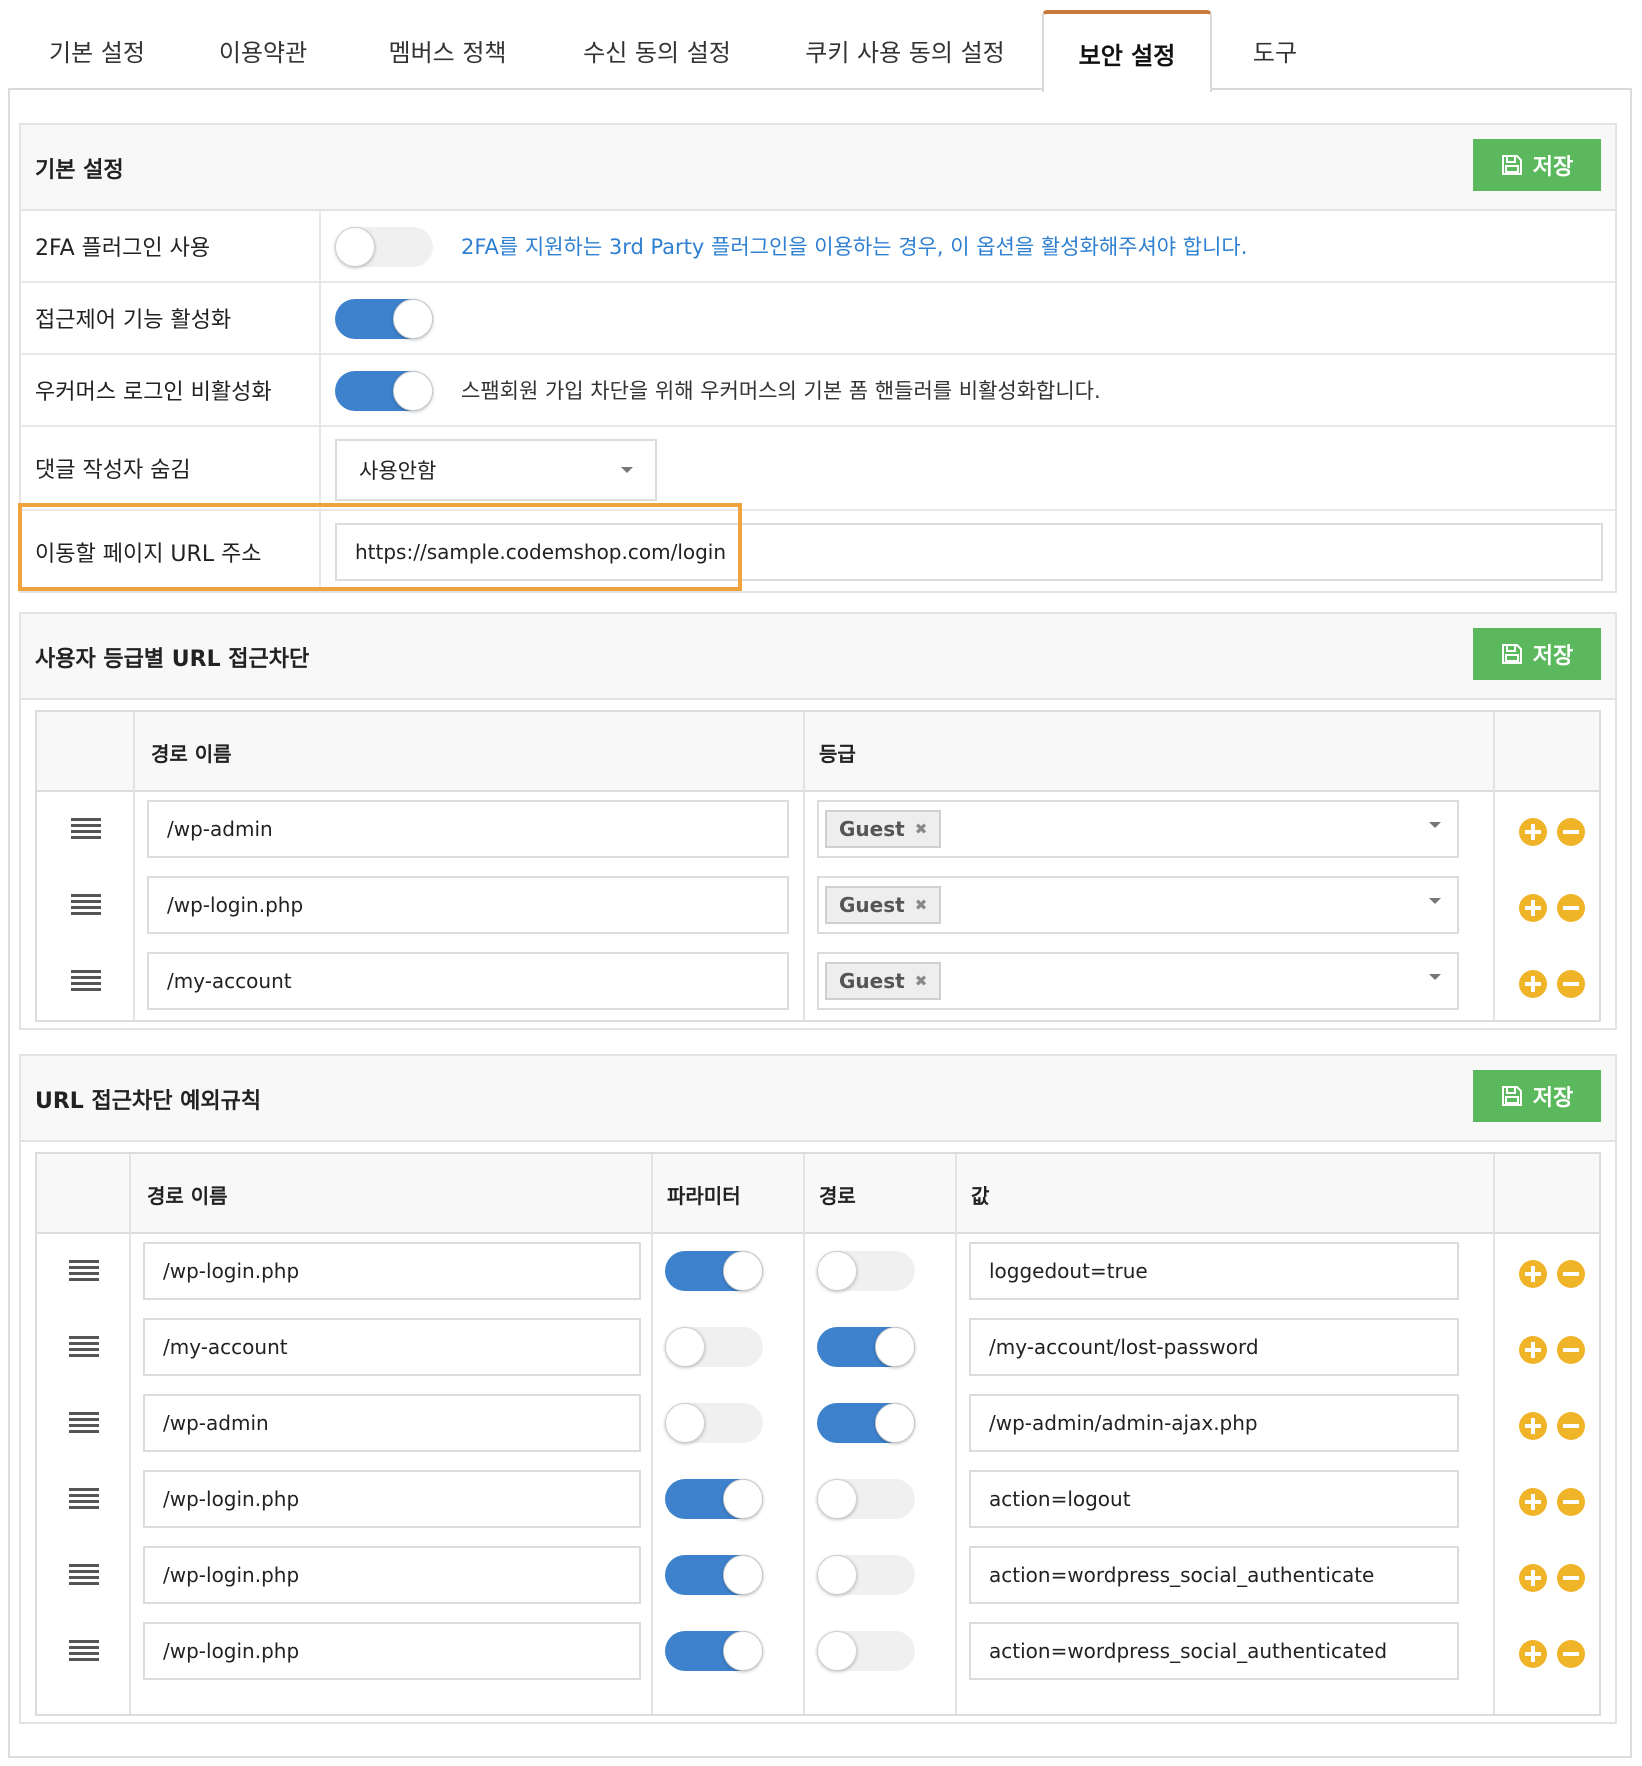 This screenshot has width=1642, height=1766. I want to click on exception-value-input: action=wordpress_social_authenticate, so click(1214, 1575).